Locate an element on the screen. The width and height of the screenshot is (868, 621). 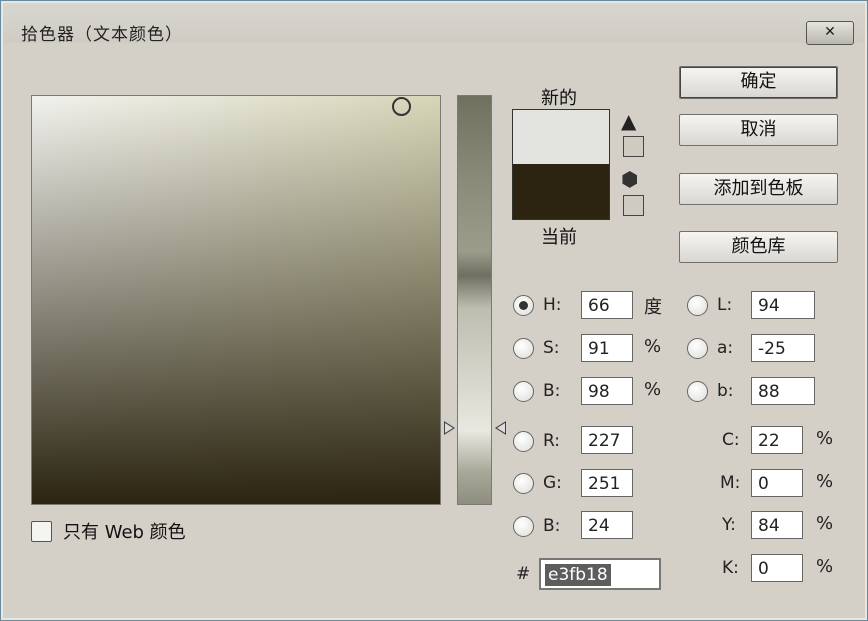
hex-input: e3fb18 is located at coordinates (600, 574).